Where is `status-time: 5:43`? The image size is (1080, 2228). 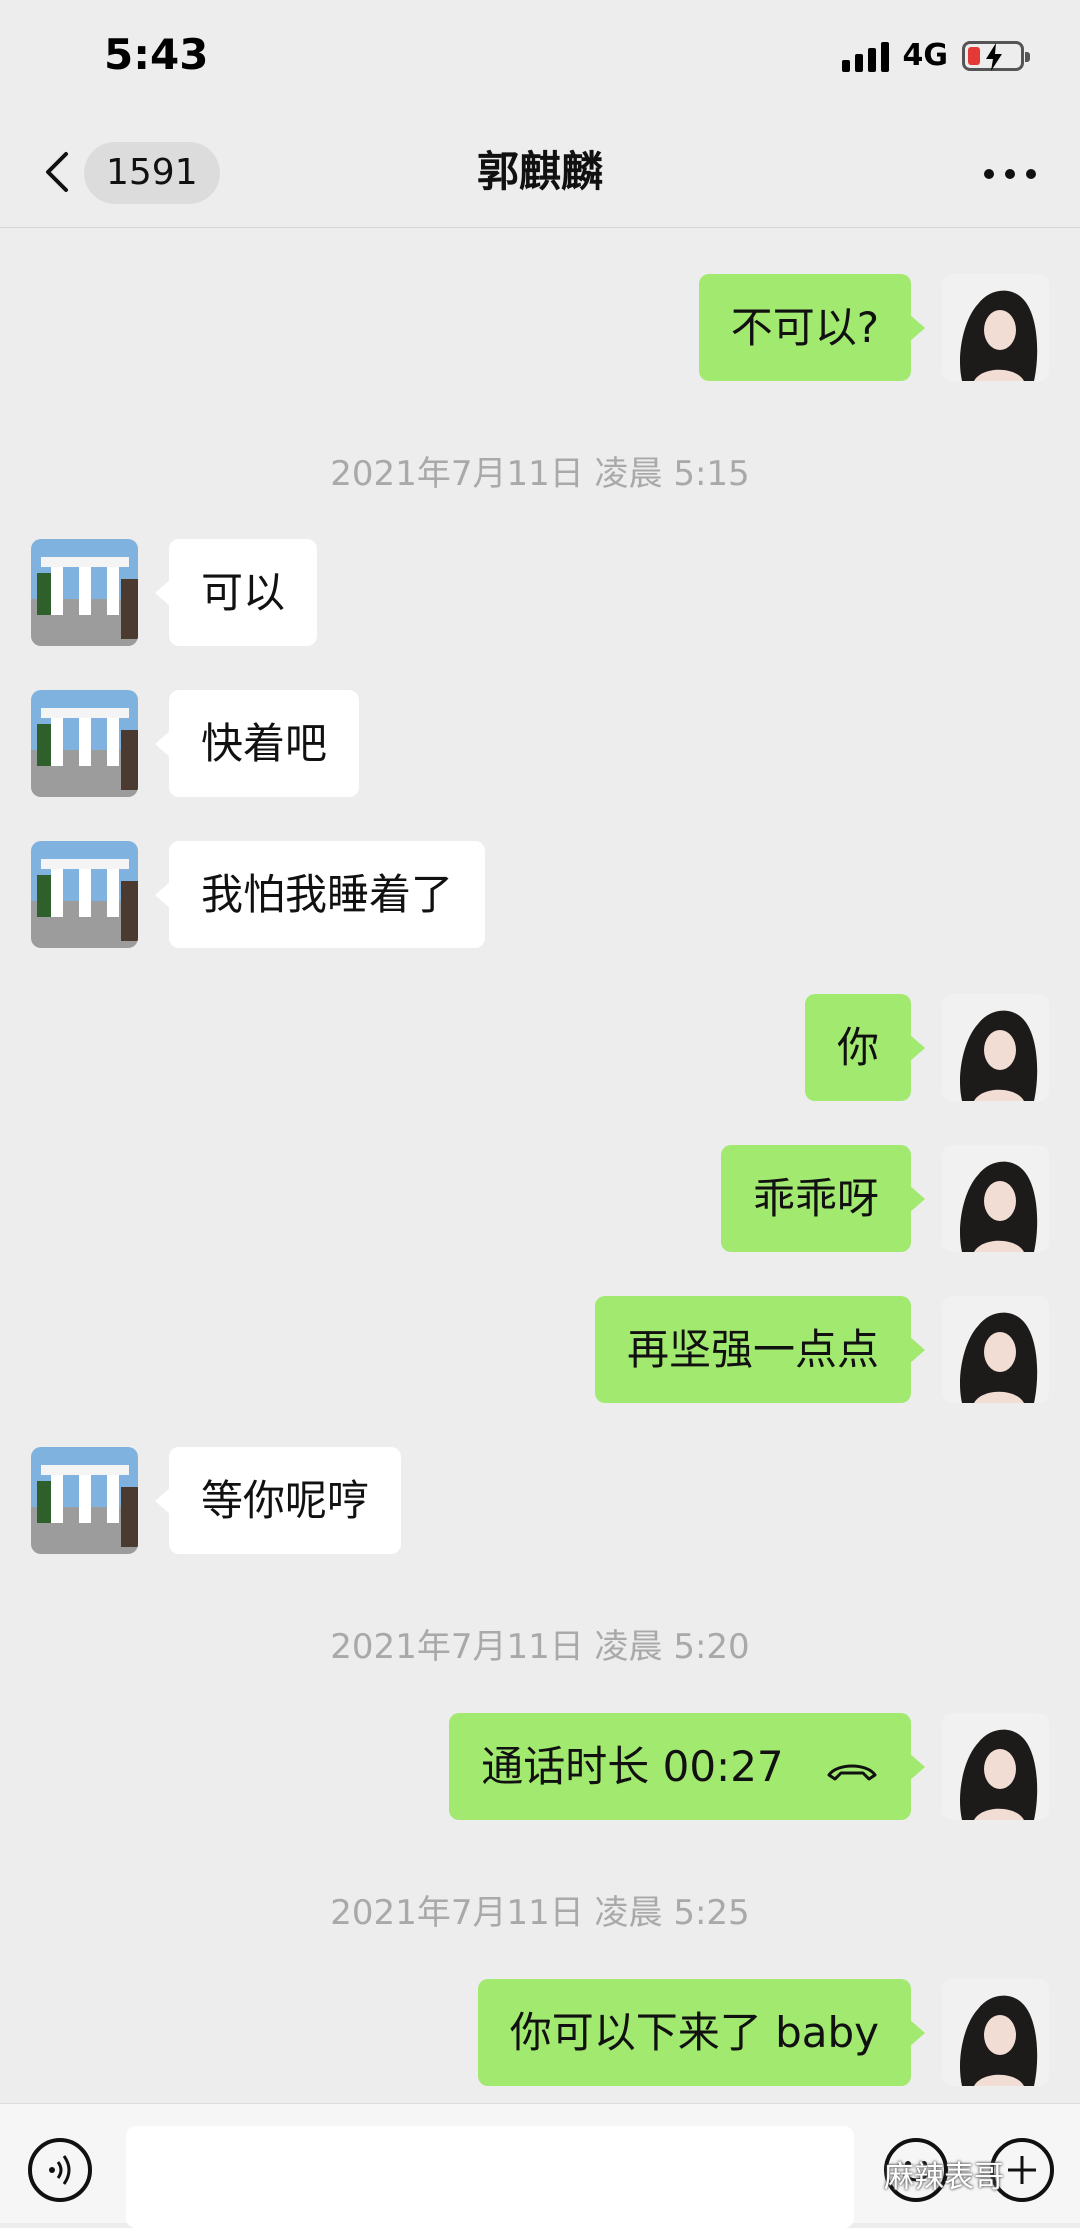
status-time: 5:43 is located at coordinates (156, 54).